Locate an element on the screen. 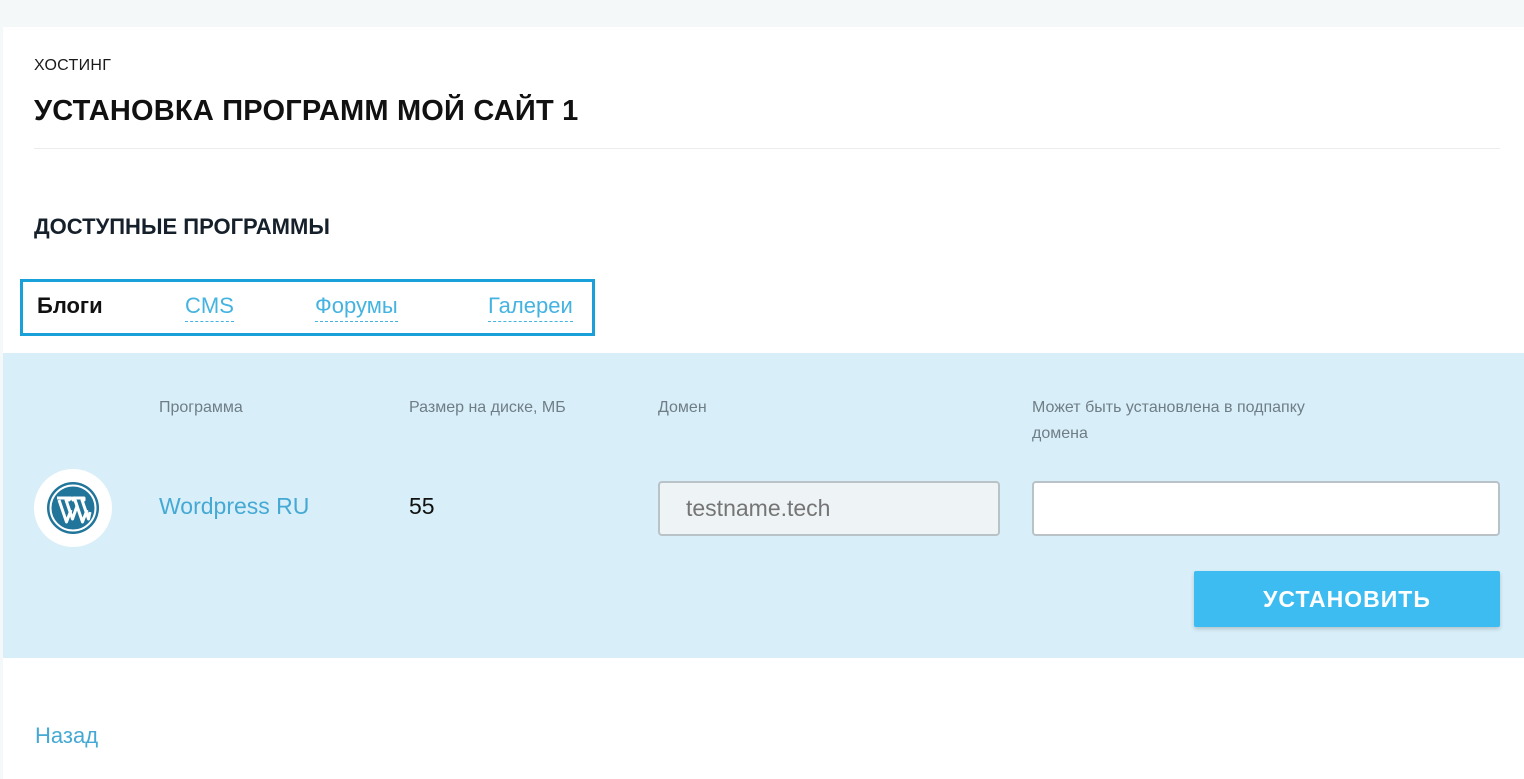  column-header-subfolder-line1: Может быть установлена в подпапку is located at coordinates (1168, 407).